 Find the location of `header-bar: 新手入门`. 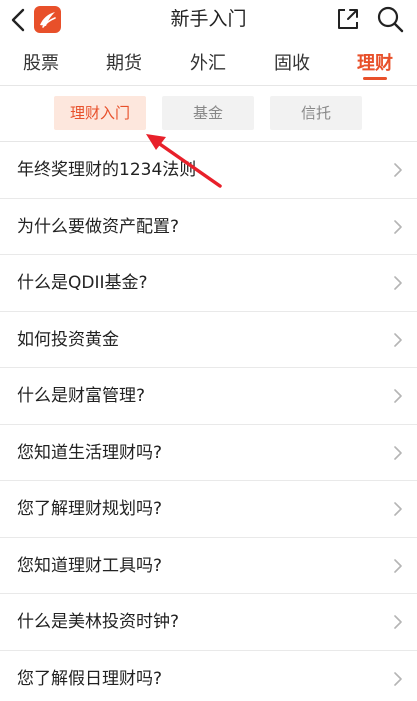

header-bar: 新手入门 is located at coordinates (208, 20).